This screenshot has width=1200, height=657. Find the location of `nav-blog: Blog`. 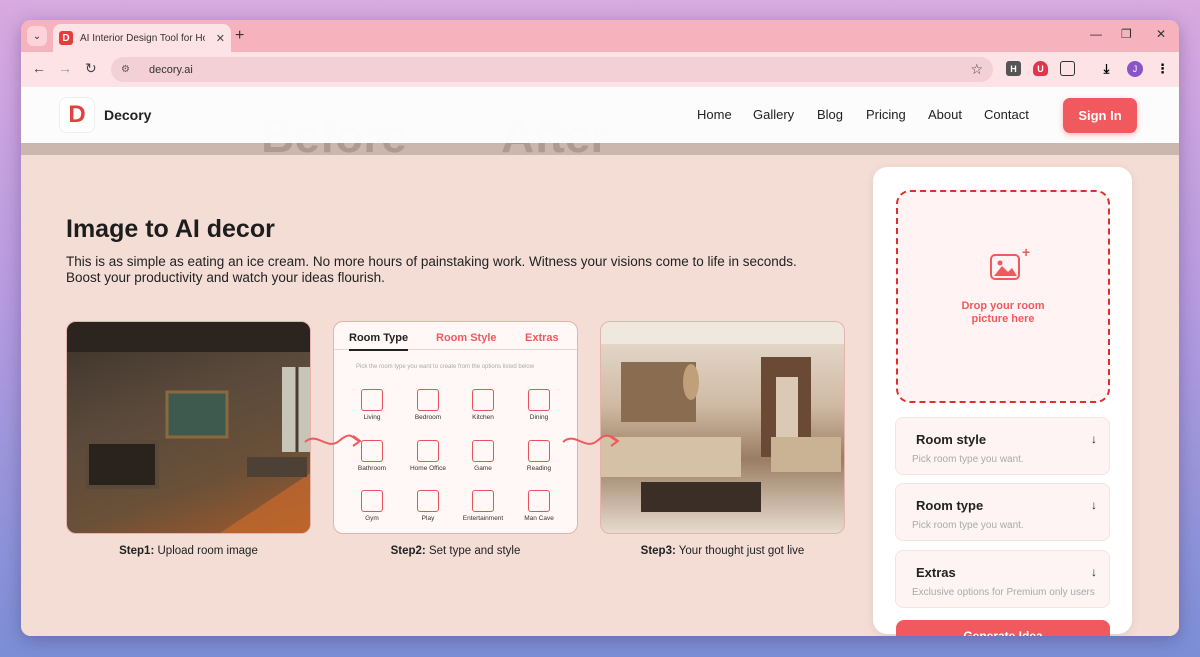

nav-blog: Blog is located at coordinates (830, 114).